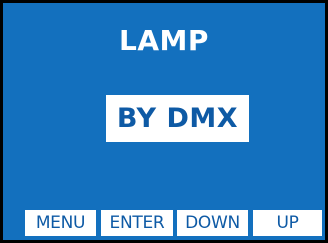  What do you see at coordinates (177, 118) in the screenshot?
I see `current-value: BY DMX` at bounding box center [177, 118].